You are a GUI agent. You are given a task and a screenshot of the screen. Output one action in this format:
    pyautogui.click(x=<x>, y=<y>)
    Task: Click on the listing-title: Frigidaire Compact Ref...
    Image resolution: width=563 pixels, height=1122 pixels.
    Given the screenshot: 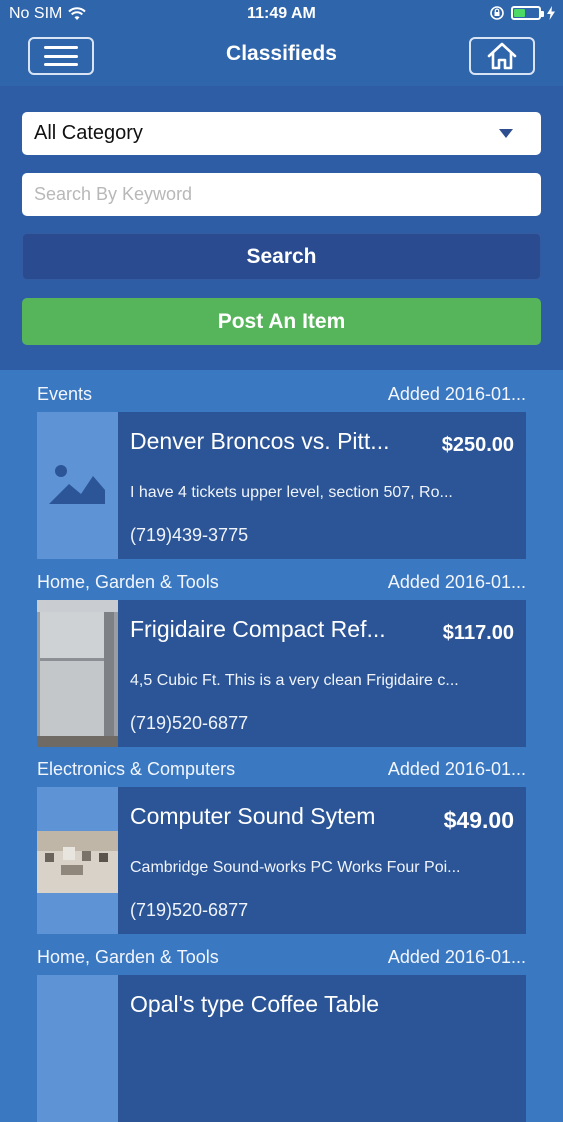 What is the action you would take?
    pyautogui.click(x=258, y=628)
    